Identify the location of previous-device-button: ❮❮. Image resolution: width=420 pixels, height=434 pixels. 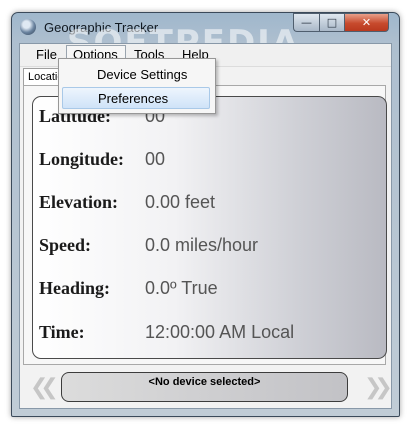
(44, 387).